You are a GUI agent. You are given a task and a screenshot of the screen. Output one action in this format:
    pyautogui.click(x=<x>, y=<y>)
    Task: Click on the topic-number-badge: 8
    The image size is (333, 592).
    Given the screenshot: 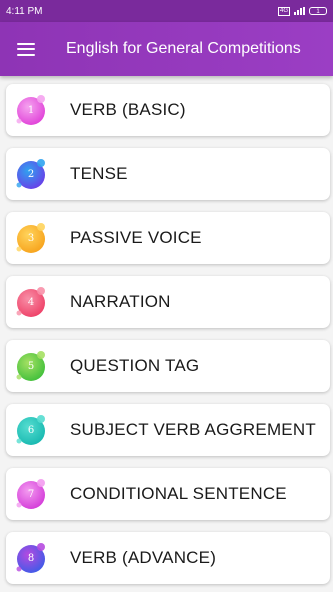 What is the action you would take?
    pyautogui.click(x=31, y=558)
    